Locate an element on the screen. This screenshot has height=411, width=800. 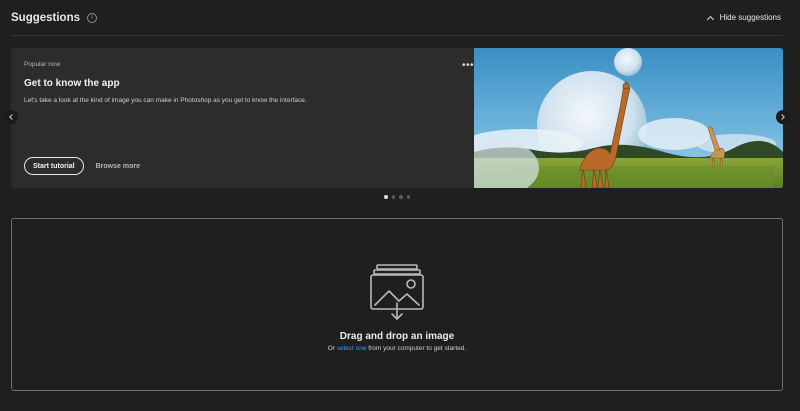
header-left: Suggestions i is located at coordinates (54, 17).